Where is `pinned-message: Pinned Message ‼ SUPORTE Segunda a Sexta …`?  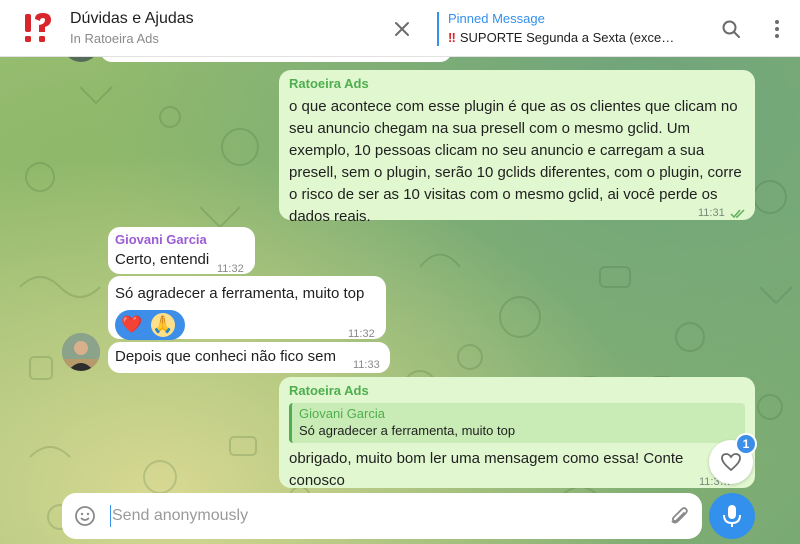 pinned-message: Pinned Message ‼ SUPORTE Segunda a Sexta … is located at coordinates (570, 28).